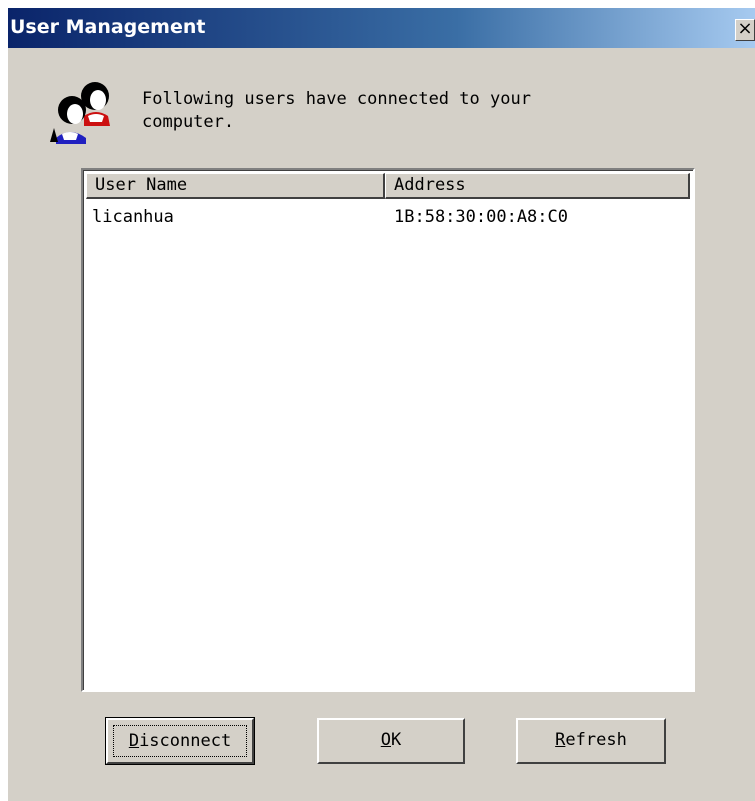 The width and height of the screenshot is (755, 801). What do you see at coordinates (133, 217) in the screenshot?
I see `user-name-cell: licanhua` at bounding box center [133, 217].